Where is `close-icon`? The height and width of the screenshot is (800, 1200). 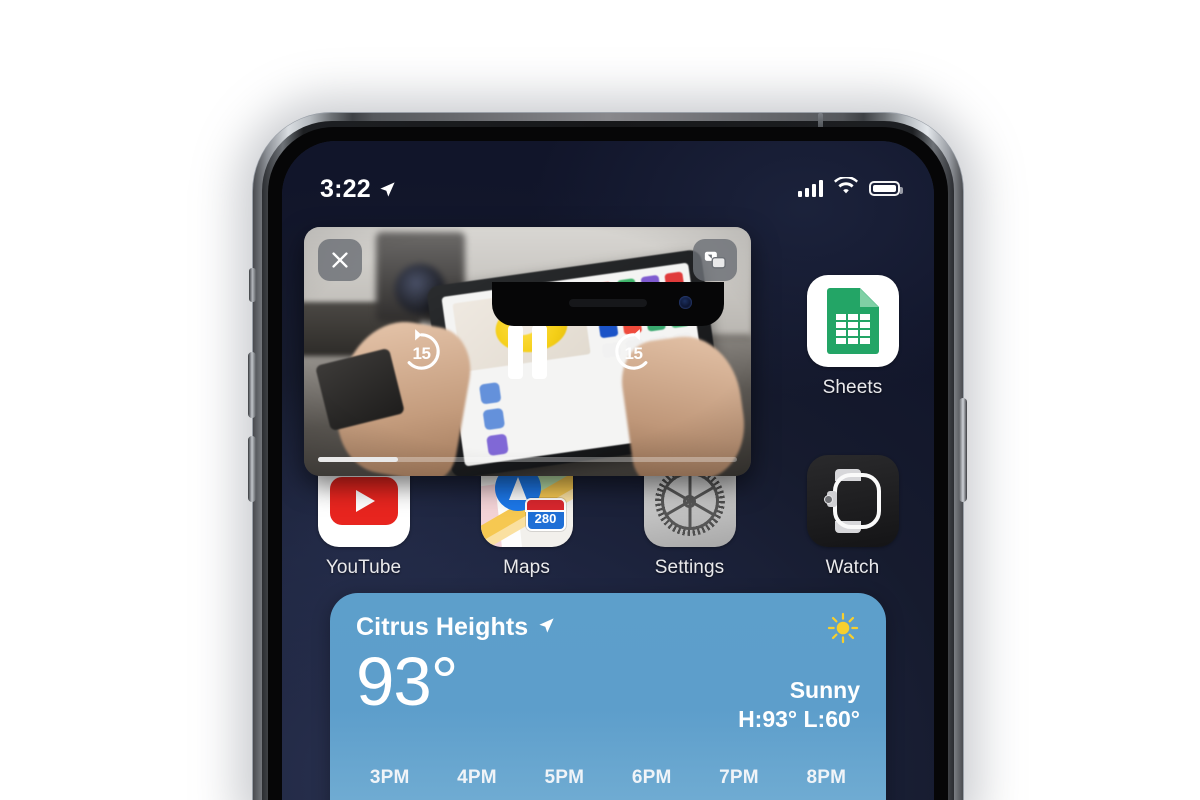
close-icon is located at coordinates (340, 260).